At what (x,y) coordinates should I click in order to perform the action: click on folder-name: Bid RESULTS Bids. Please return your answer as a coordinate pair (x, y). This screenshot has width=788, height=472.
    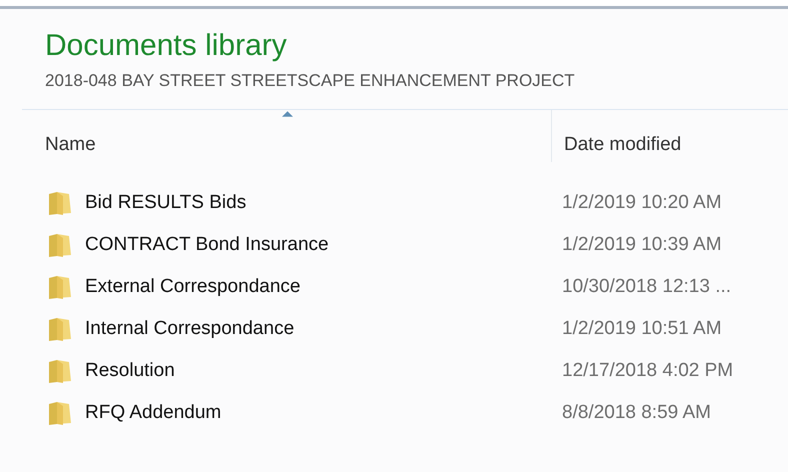
    Looking at the image, I should click on (165, 203).